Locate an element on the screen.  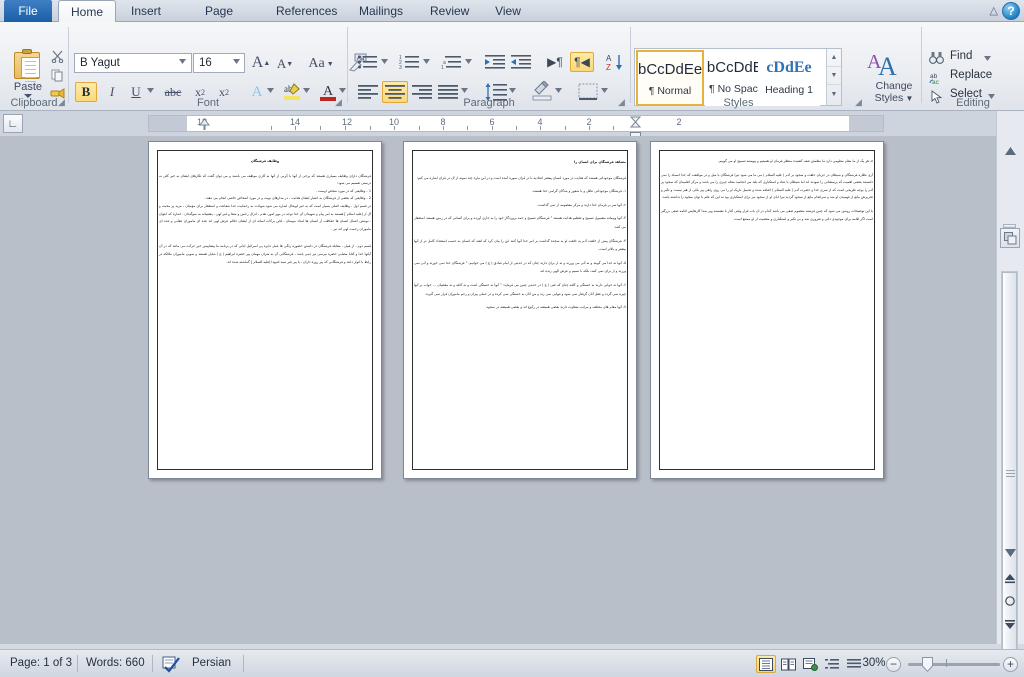
ribbon-group-label-editing: Editing is located at coordinates (973, 103).